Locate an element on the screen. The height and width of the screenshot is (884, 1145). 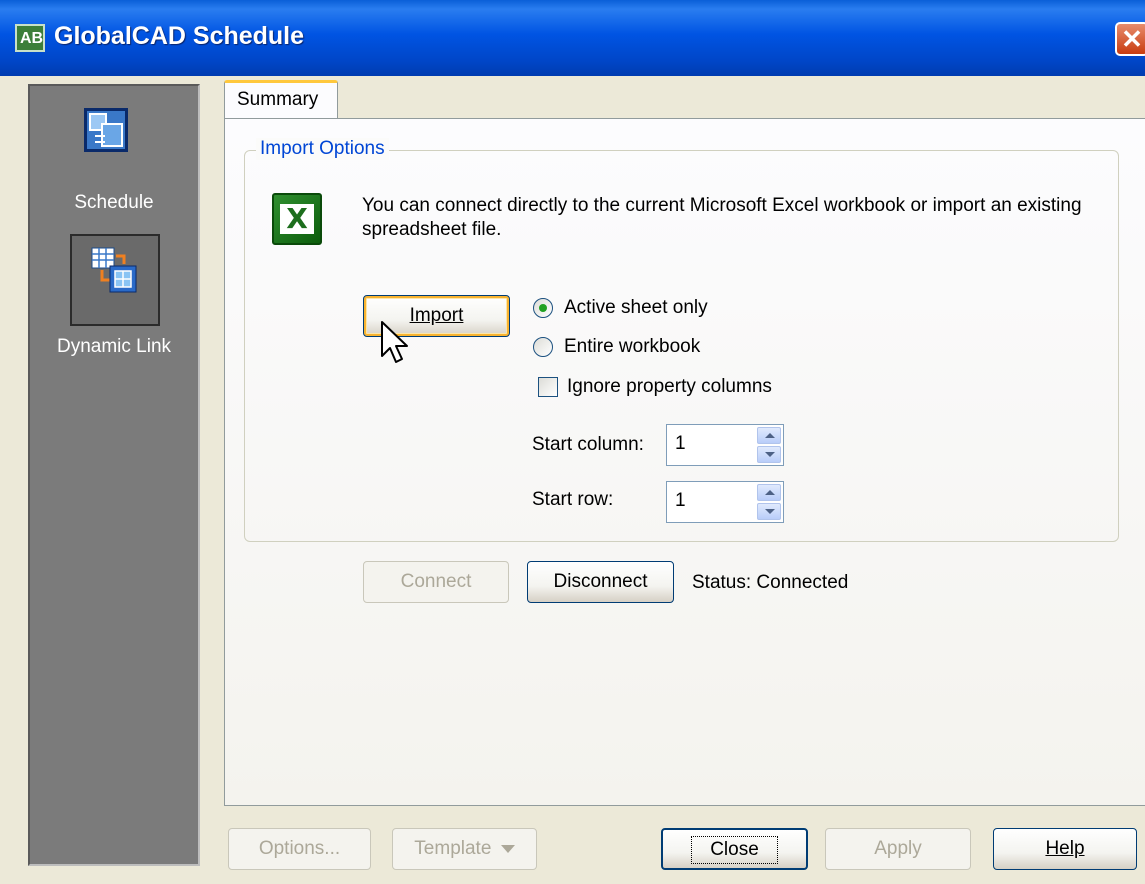
mouse-cursor-icon is located at coordinates (394, 342).